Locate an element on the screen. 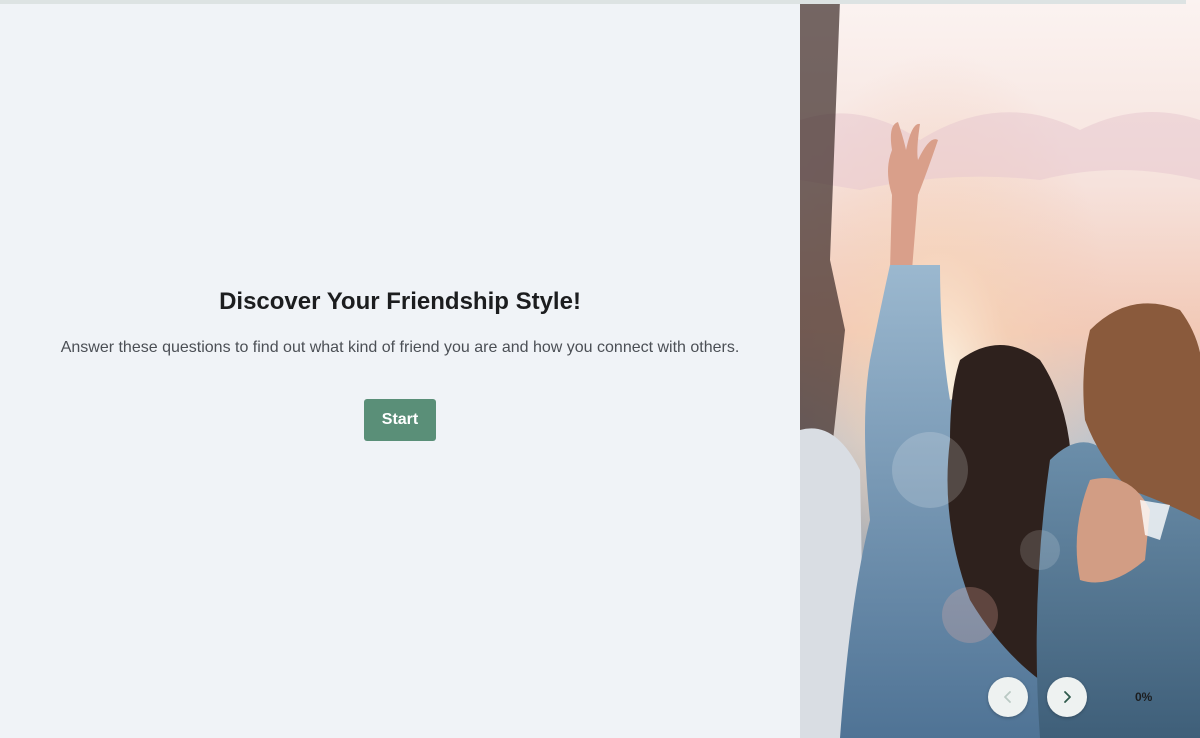  chevron-right-icon is located at coordinates (1067, 697).